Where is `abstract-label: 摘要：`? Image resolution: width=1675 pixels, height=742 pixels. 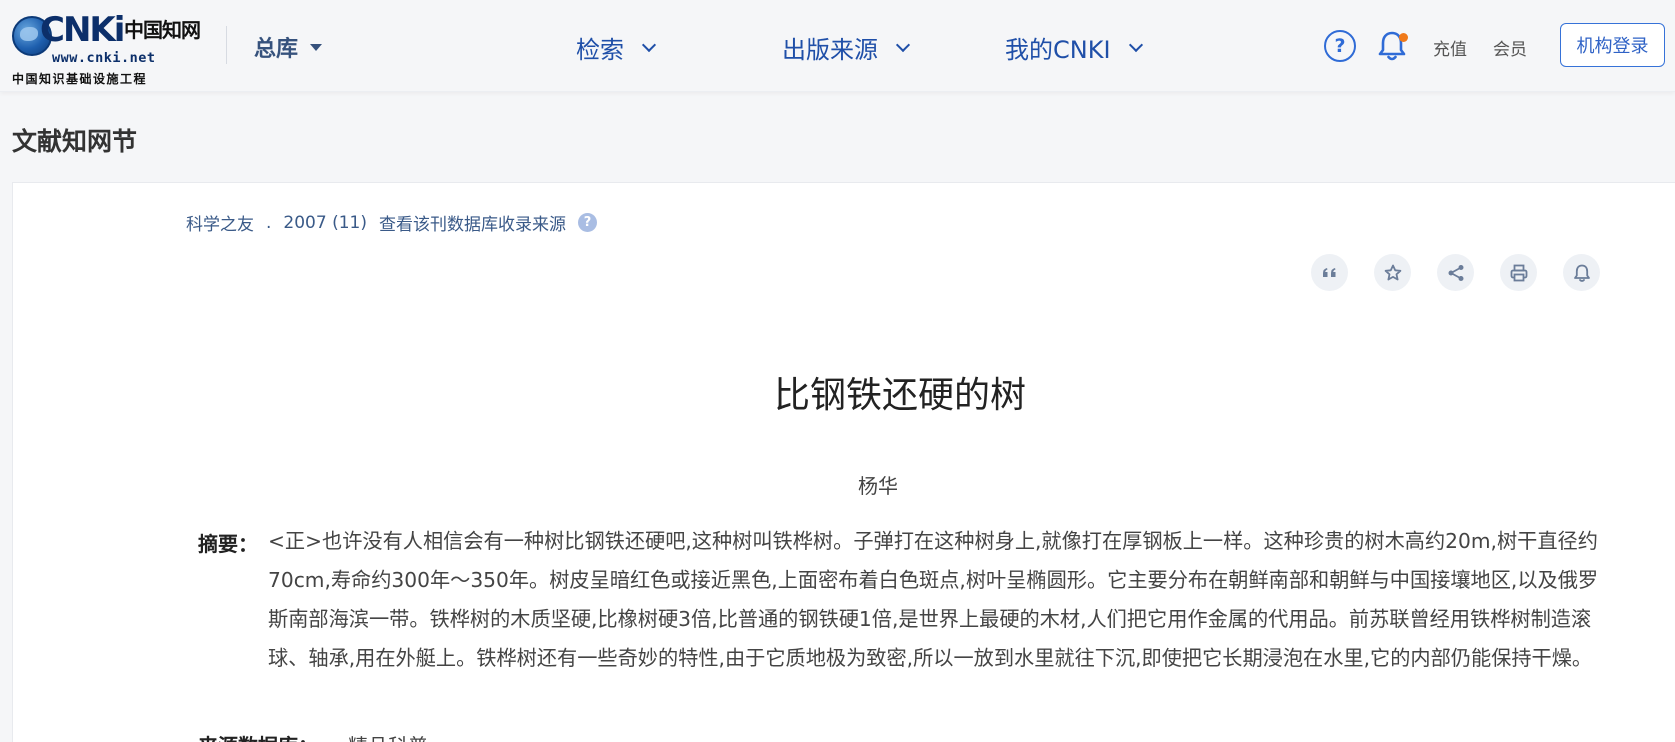 abstract-label: 摘要： is located at coordinates (228, 544).